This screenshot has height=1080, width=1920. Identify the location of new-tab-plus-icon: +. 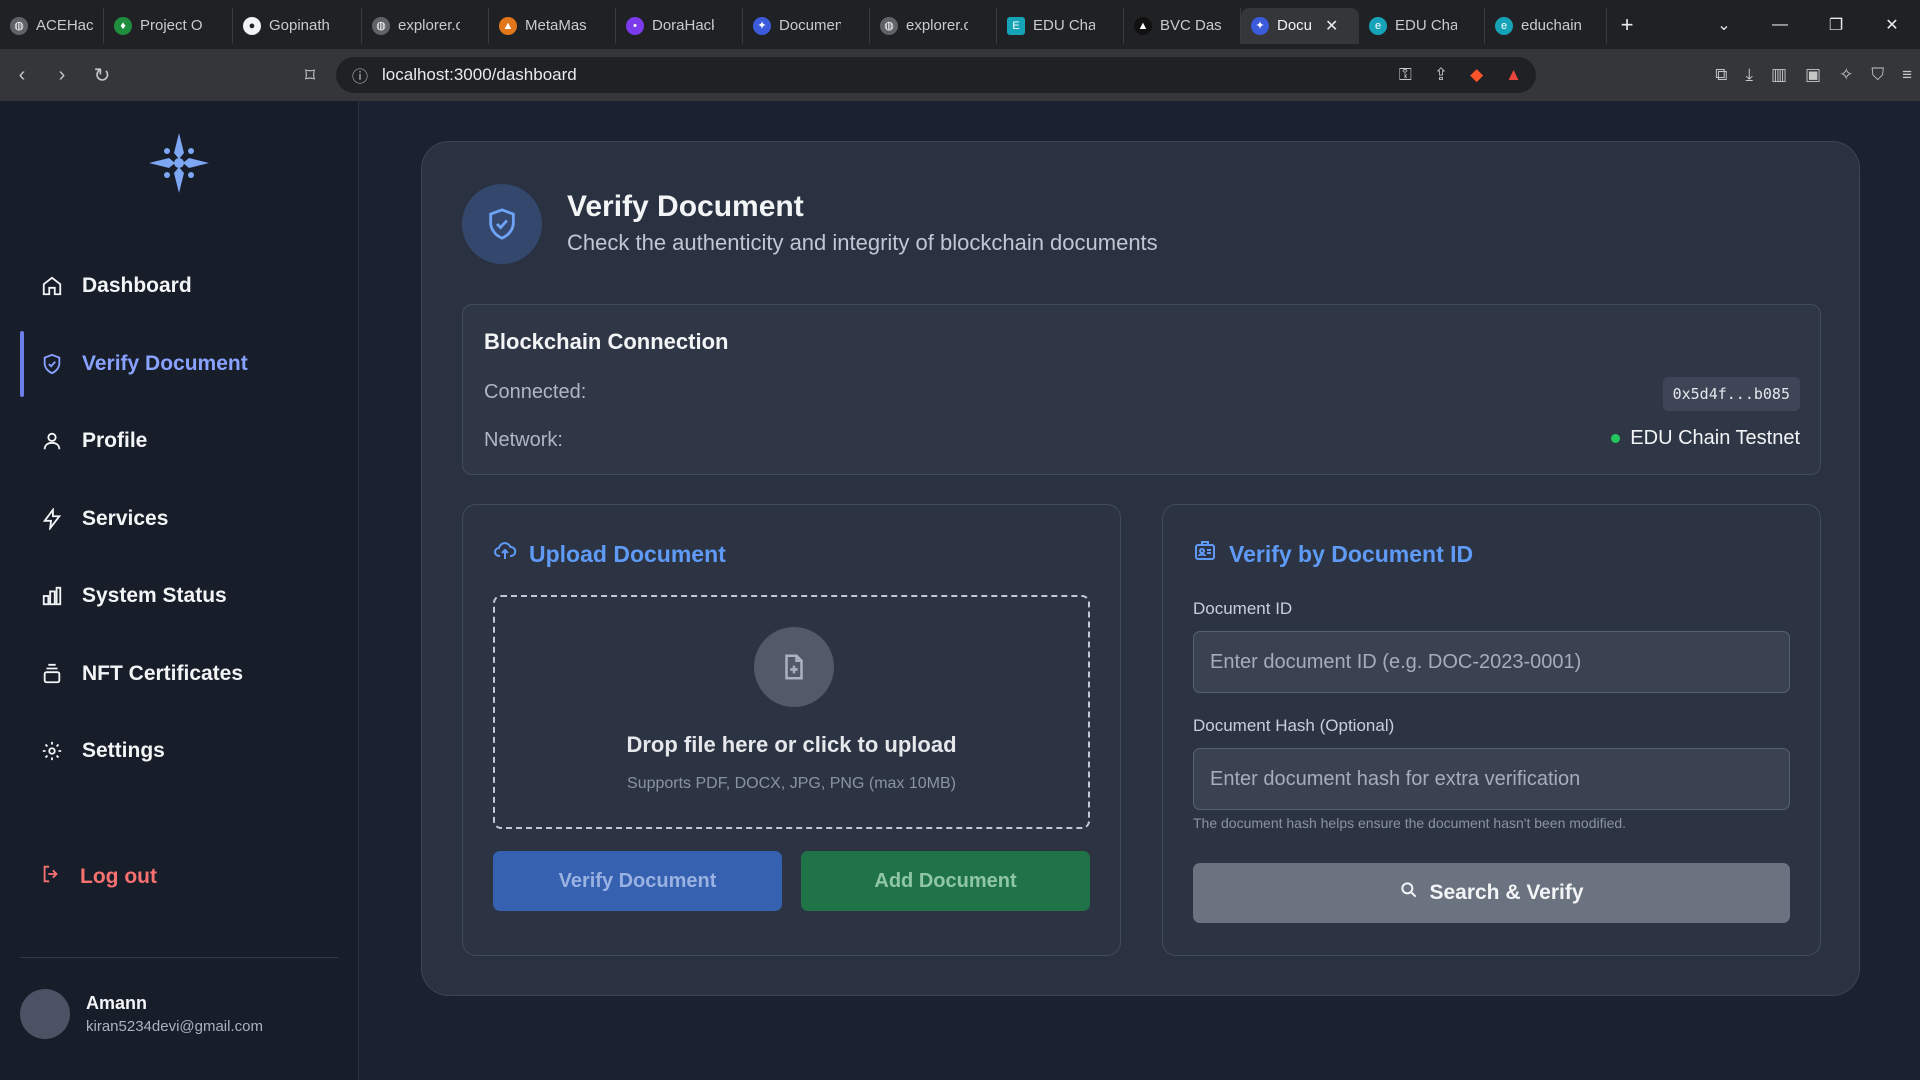
(1627, 25).